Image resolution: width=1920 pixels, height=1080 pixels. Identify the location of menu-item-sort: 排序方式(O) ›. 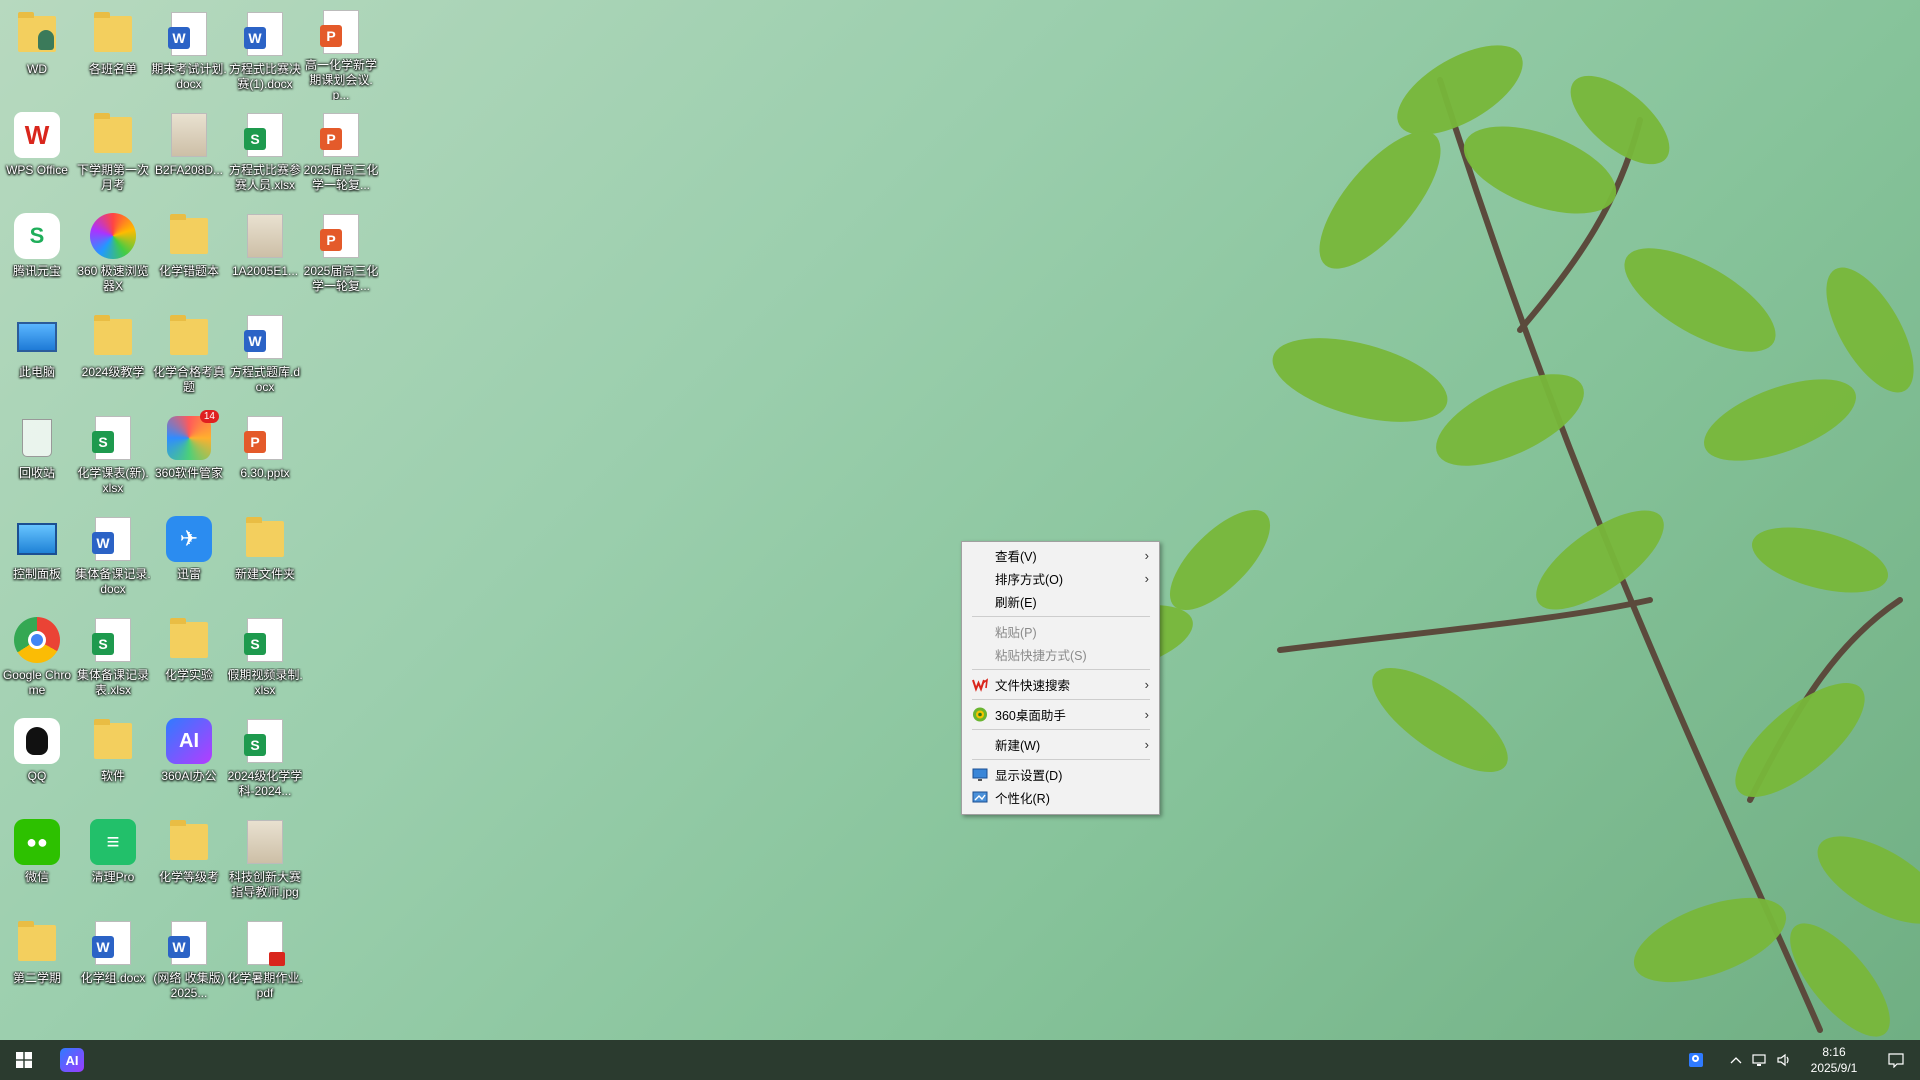
(1060, 578).